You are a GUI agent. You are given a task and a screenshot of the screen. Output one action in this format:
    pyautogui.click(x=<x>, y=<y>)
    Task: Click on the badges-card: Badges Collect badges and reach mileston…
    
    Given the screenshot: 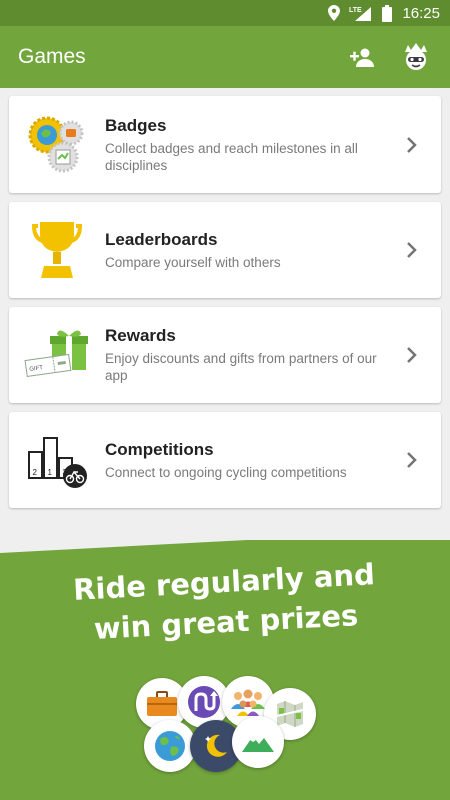 What is the action you would take?
    pyautogui.click(x=225, y=144)
    